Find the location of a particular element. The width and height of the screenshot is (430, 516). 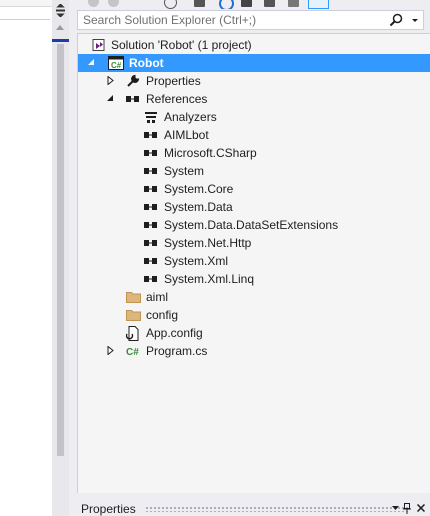

tree-item-app-config: App.config is located at coordinates (254, 333).